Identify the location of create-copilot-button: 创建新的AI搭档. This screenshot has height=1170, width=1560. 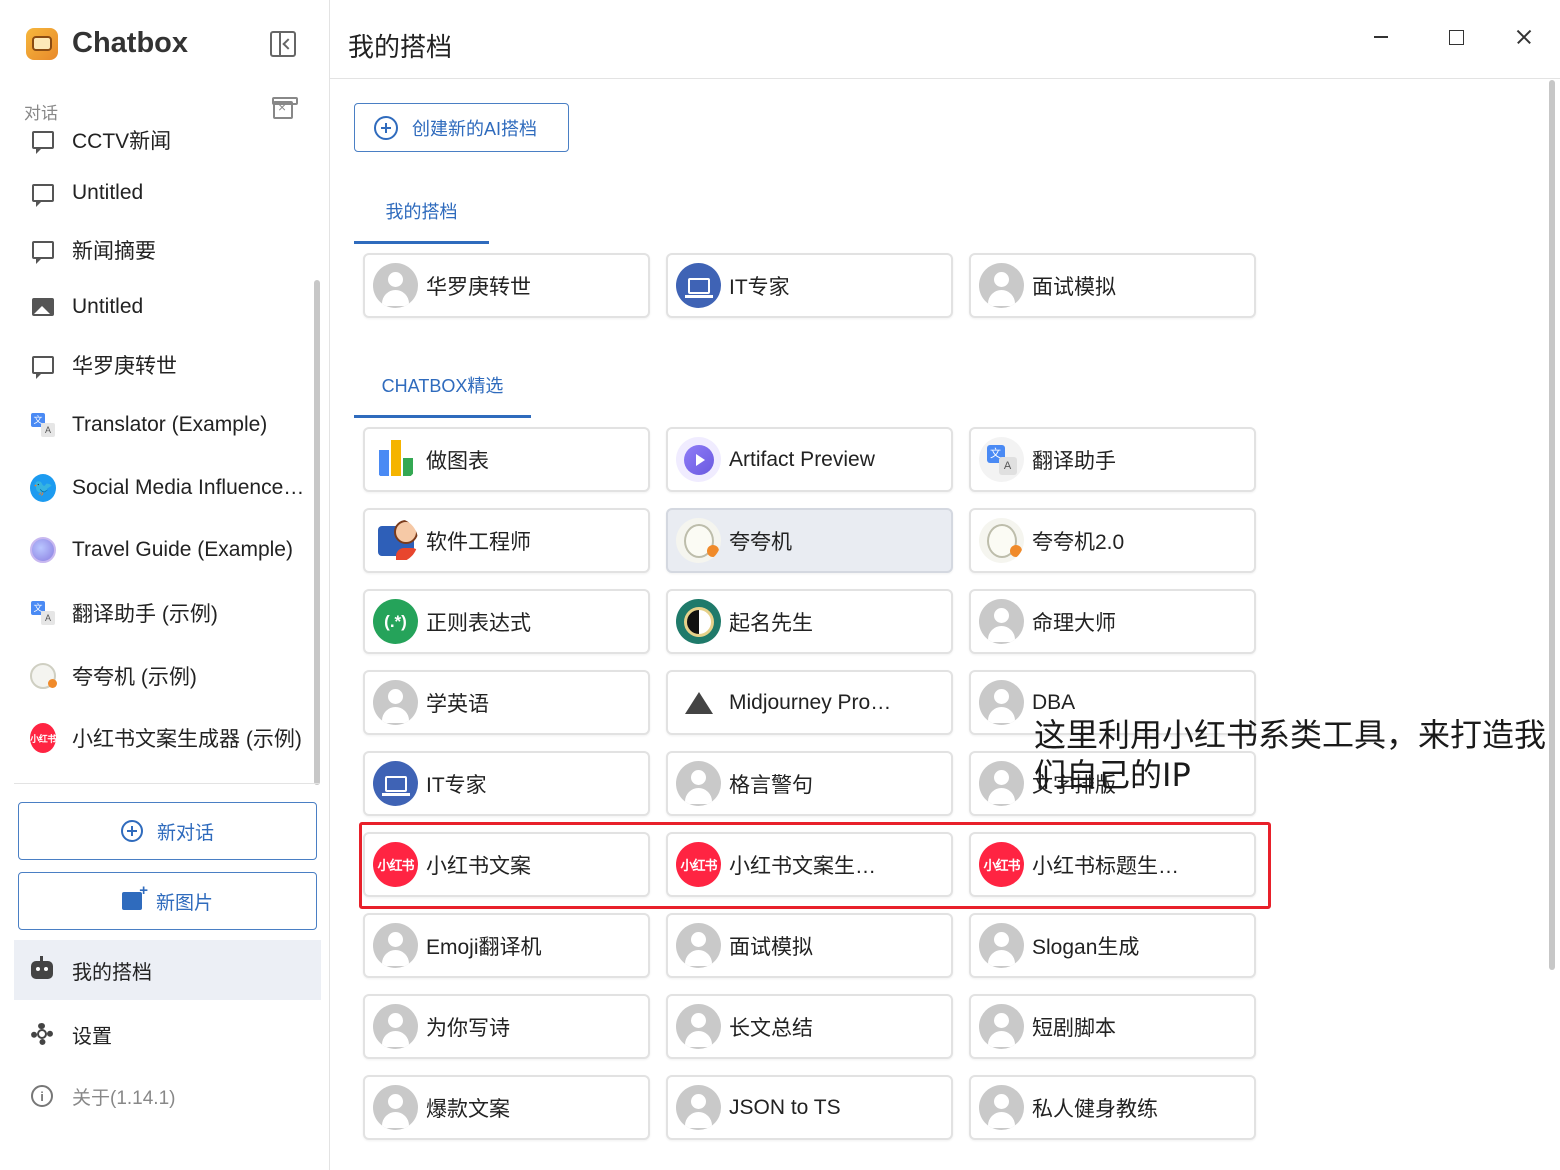
(461, 127).